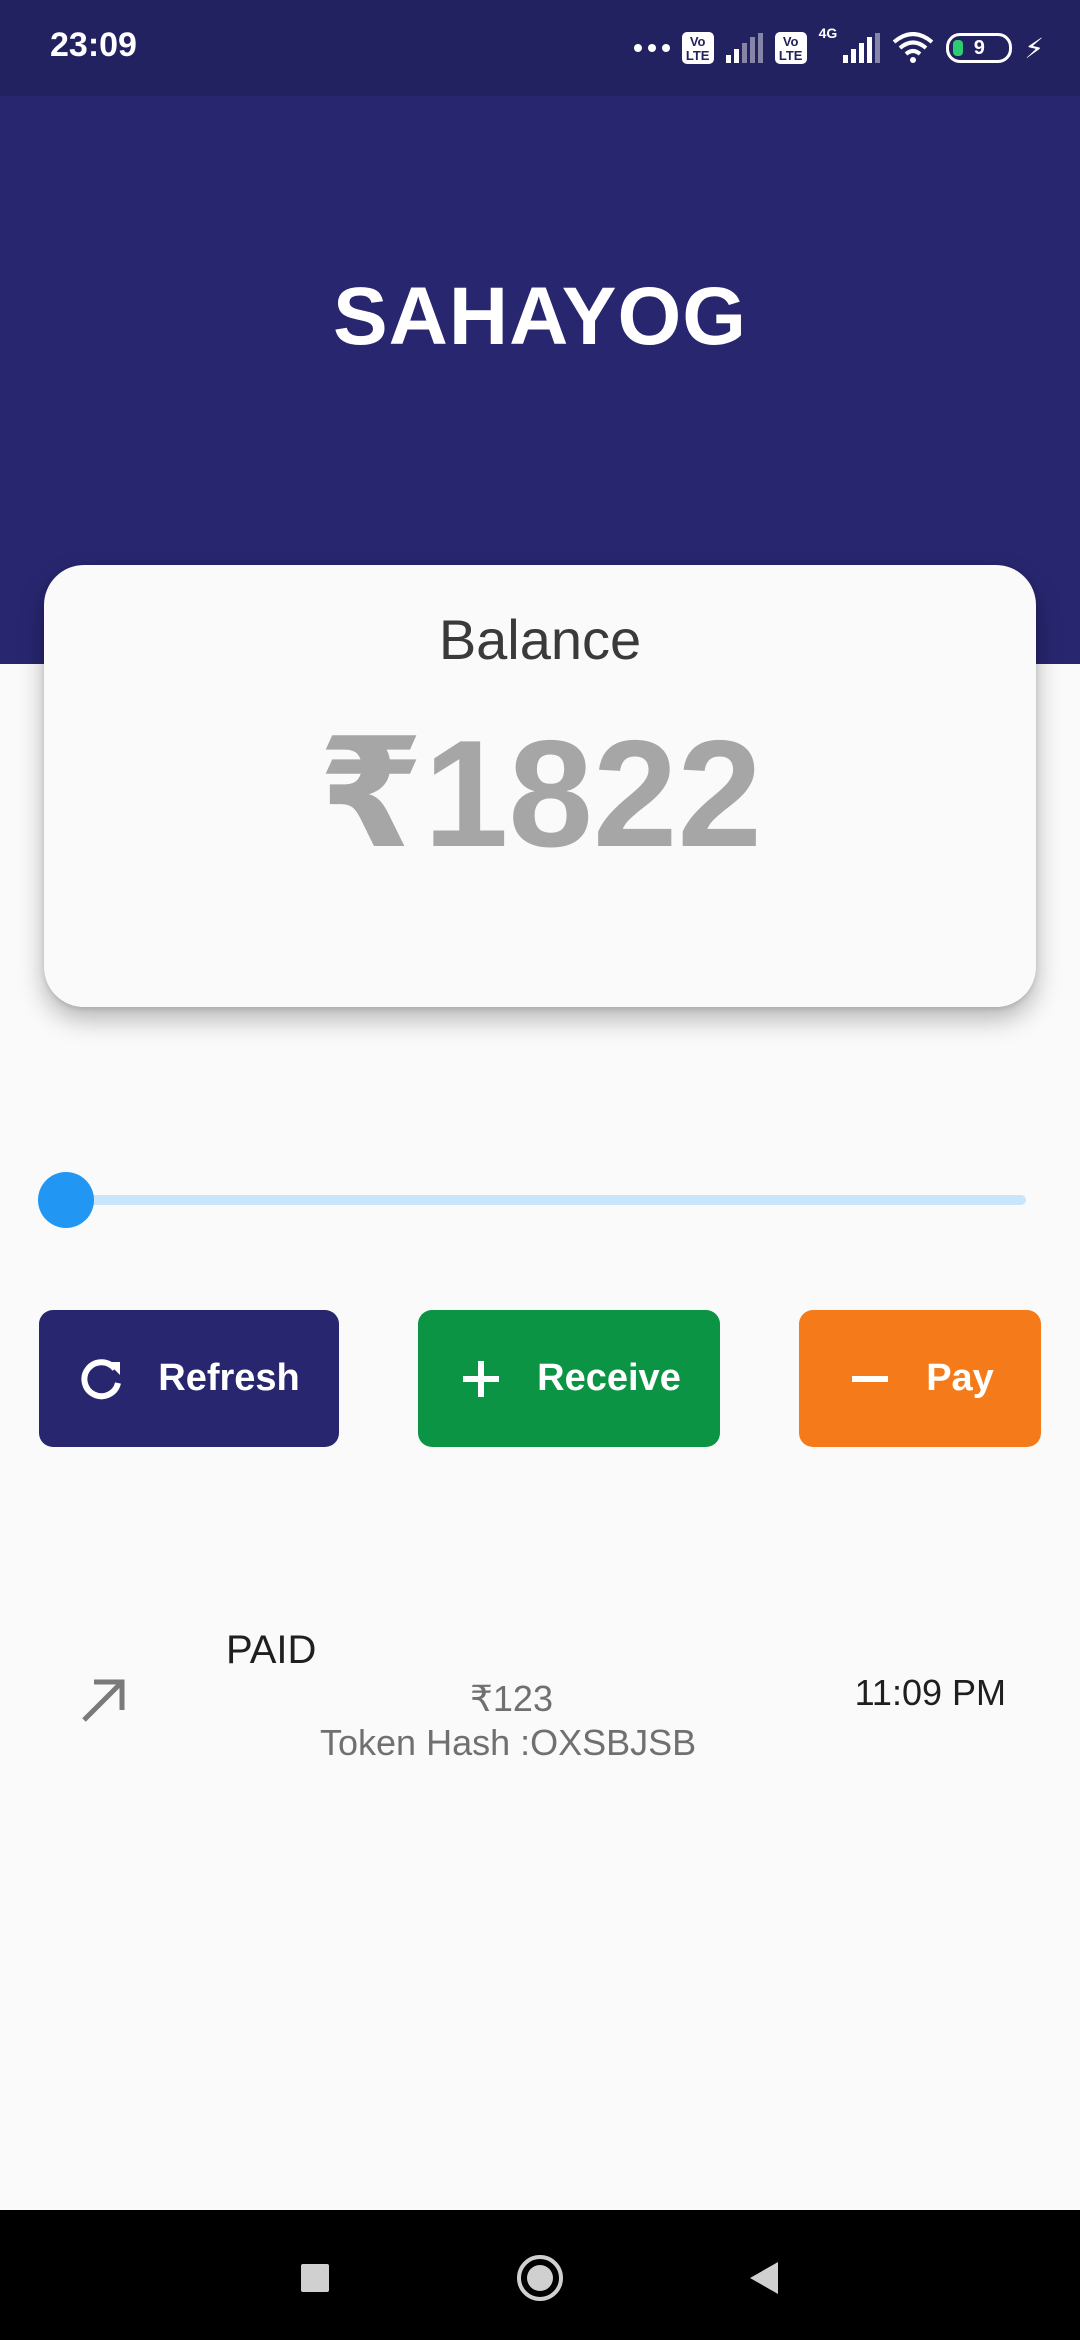 Image resolution: width=1080 pixels, height=2340 pixels. I want to click on amount-slider, so click(531, 1200).